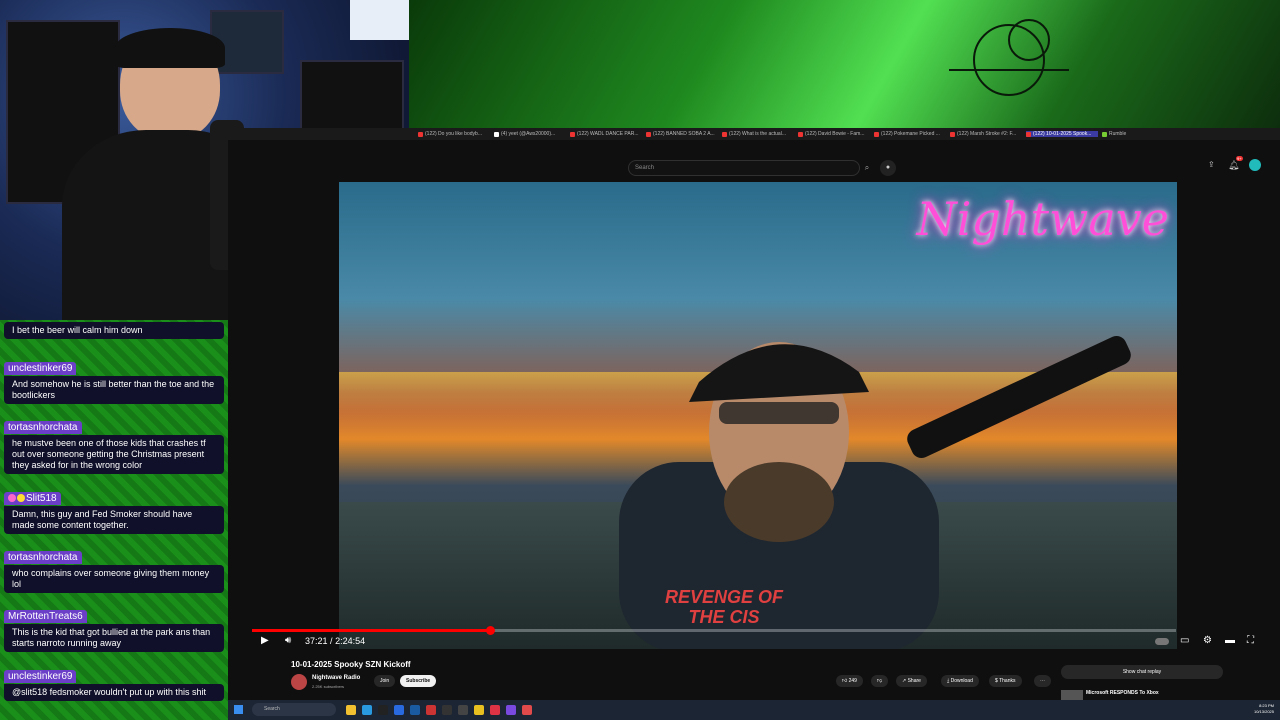  What do you see at coordinates (1104, 134) in the screenshot?
I see `rumble-icon` at bounding box center [1104, 134].